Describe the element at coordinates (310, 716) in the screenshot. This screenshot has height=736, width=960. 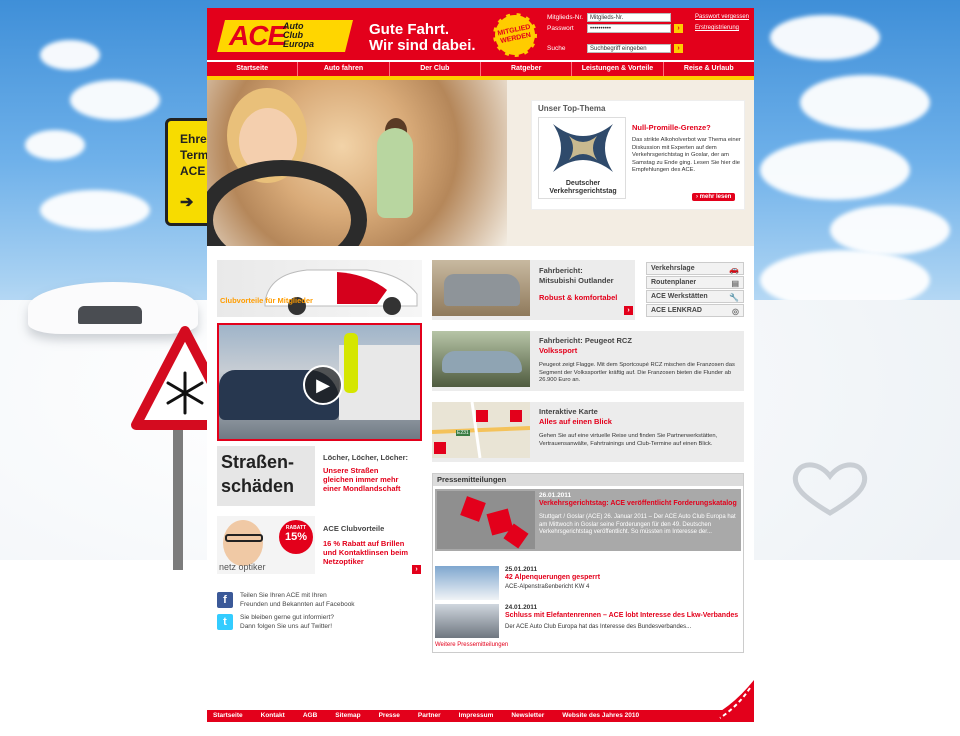
I see `footer-link-agb: AGB` at that location.